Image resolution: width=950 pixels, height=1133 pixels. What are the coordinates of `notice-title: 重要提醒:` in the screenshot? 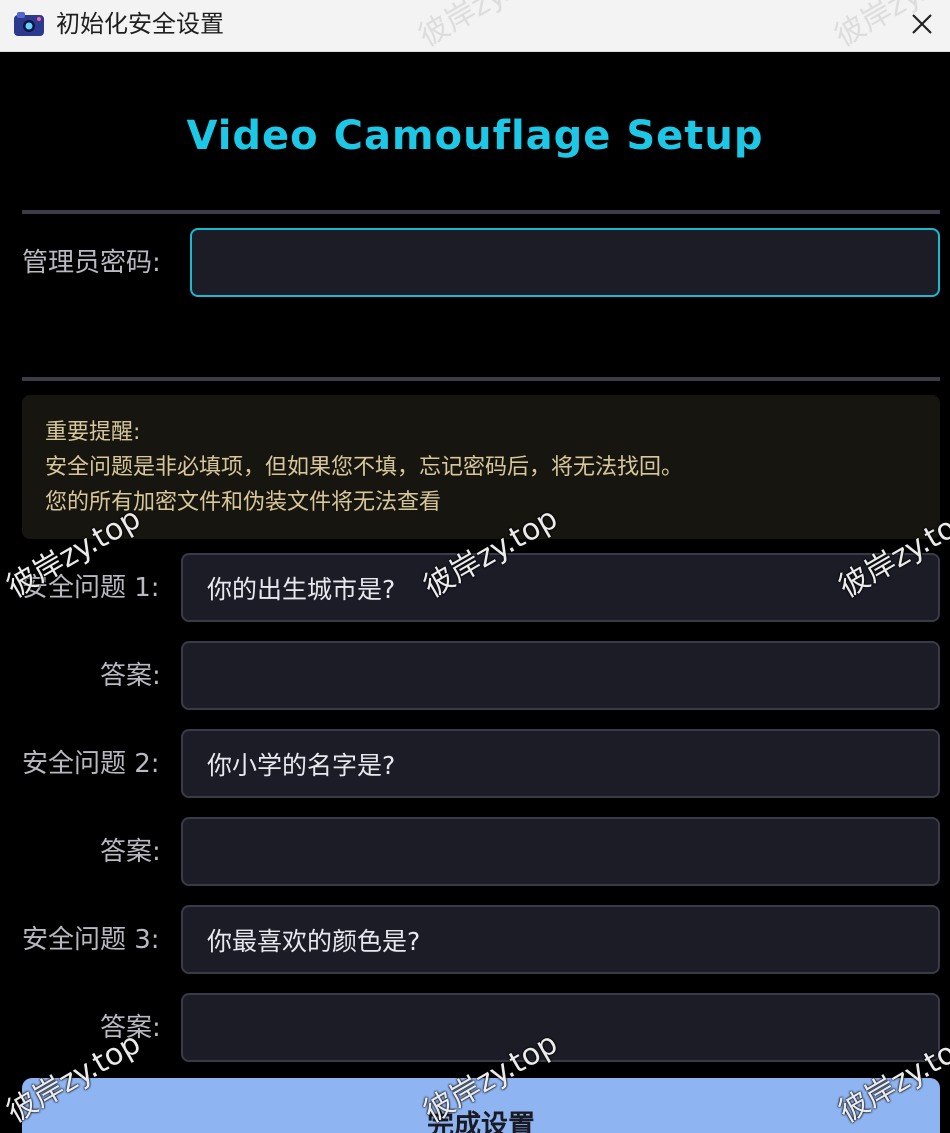 It's located at (93, 432).